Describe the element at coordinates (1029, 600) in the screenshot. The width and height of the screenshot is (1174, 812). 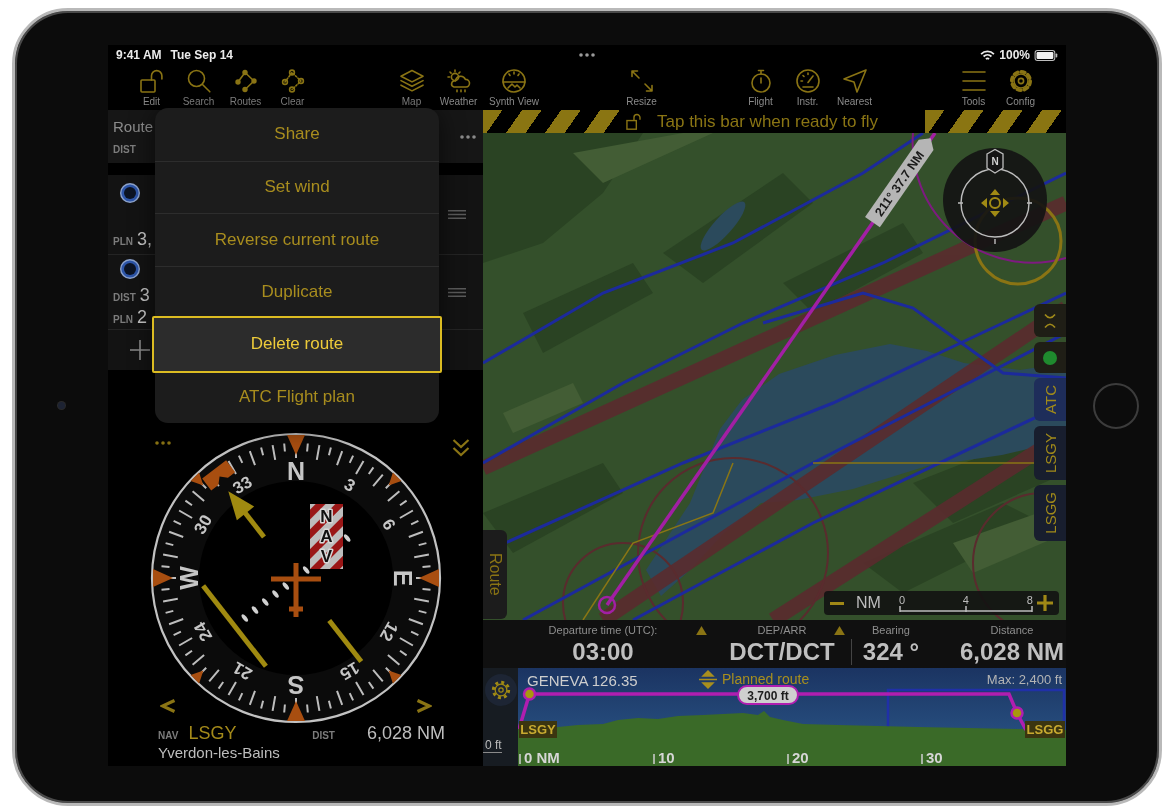
I see `scale-label: 8` at that location.